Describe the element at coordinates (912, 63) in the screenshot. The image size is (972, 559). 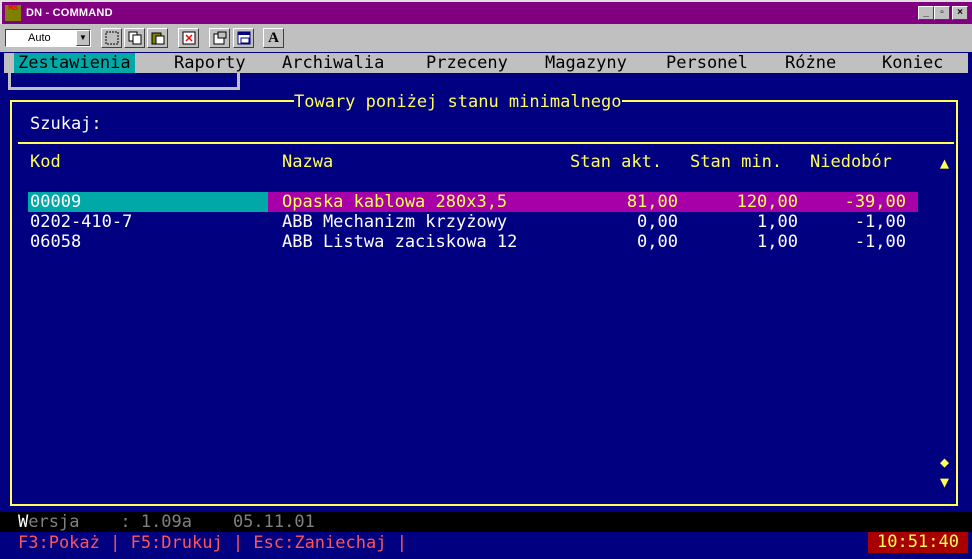
I see `menu-item-koniec: Koniec` at that location.